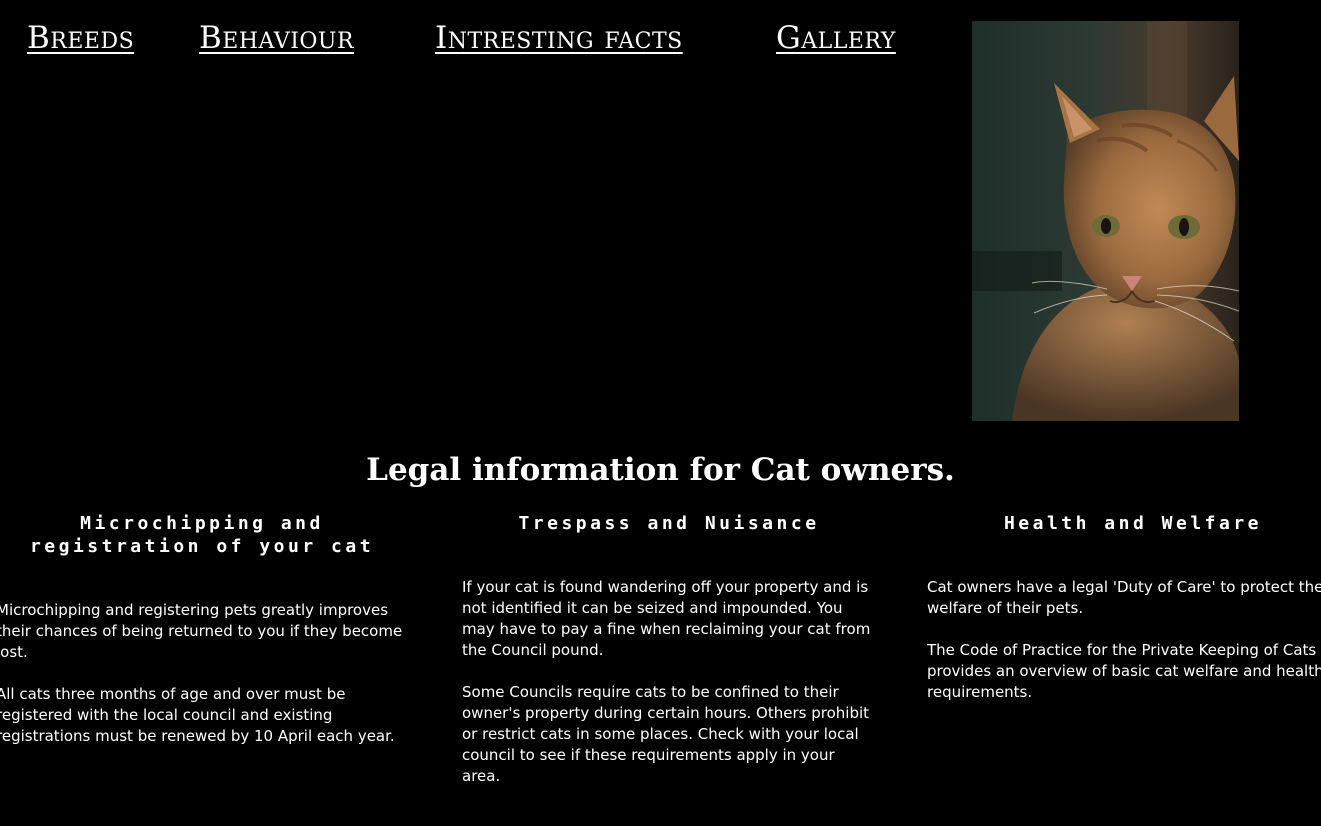 This screenshot has height=826, width=1321. What do you see at coordinates (276, 38) in the screenshot?
I see `nav-link-behaviour: Behaviour` at bounding box center [276, 38].